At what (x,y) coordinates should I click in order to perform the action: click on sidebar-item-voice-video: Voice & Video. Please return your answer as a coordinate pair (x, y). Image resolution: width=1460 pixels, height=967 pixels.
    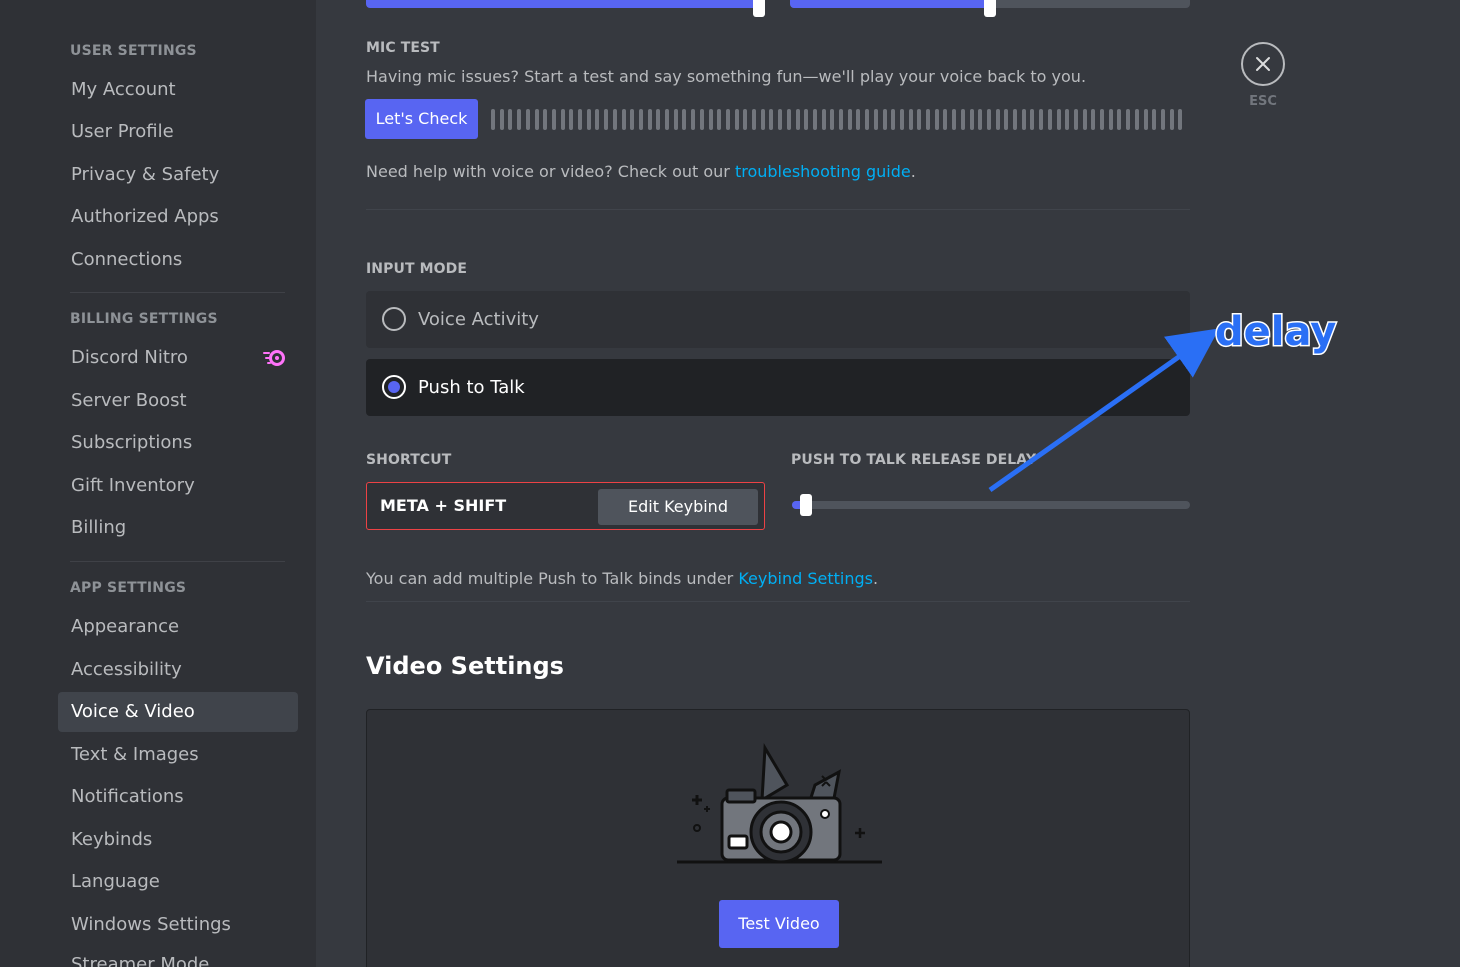
    Looking at the image, I should click on (178, 712).